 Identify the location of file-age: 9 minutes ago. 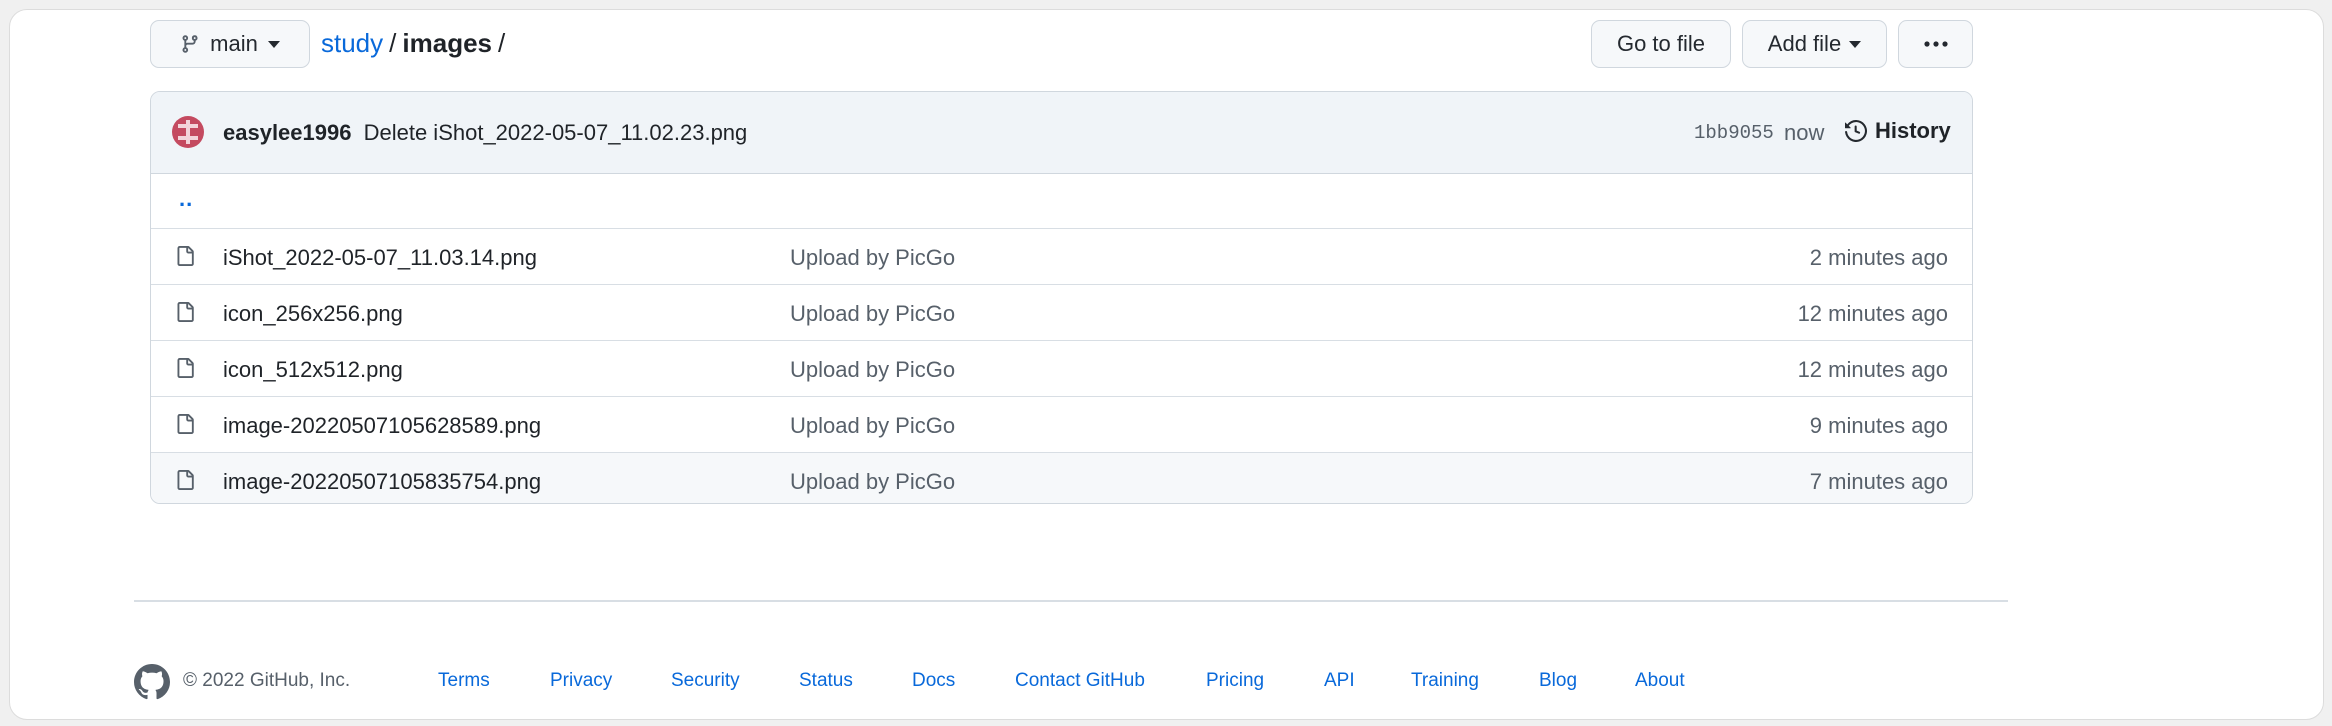
(1878, 425).